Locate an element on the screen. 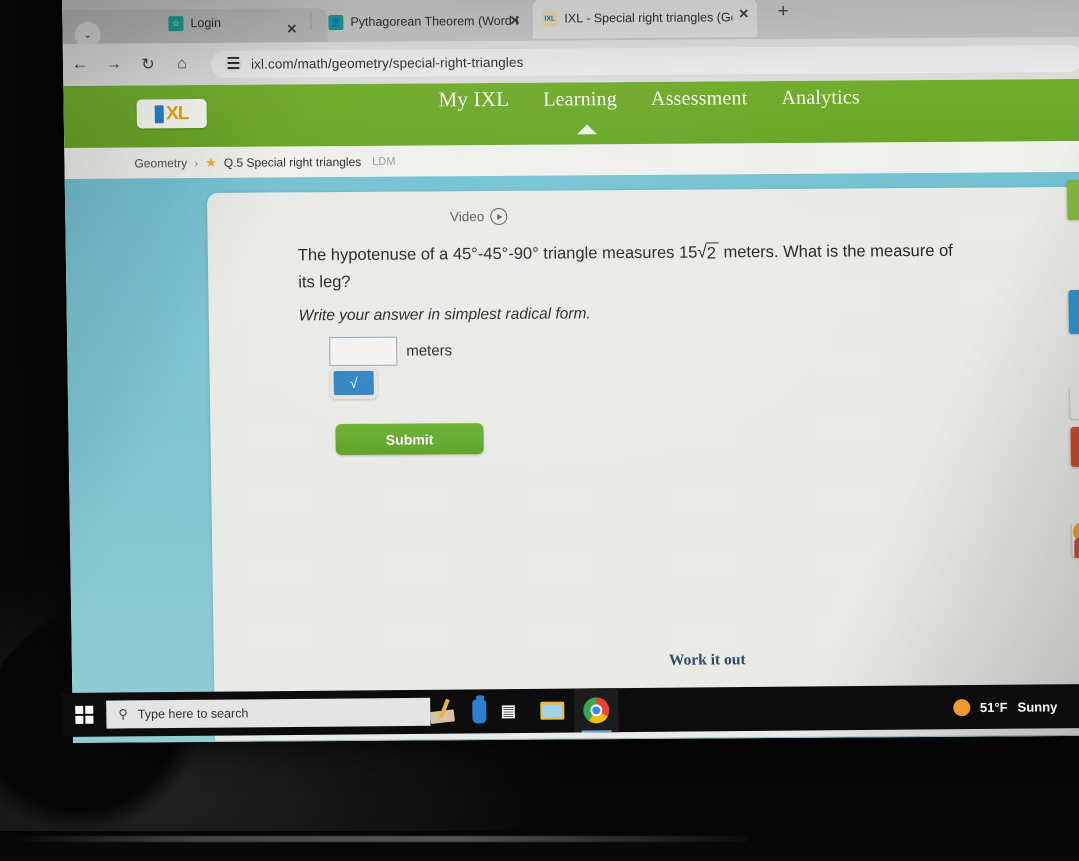  forward-arrow-icon: → is located at coordinates (114, 64).